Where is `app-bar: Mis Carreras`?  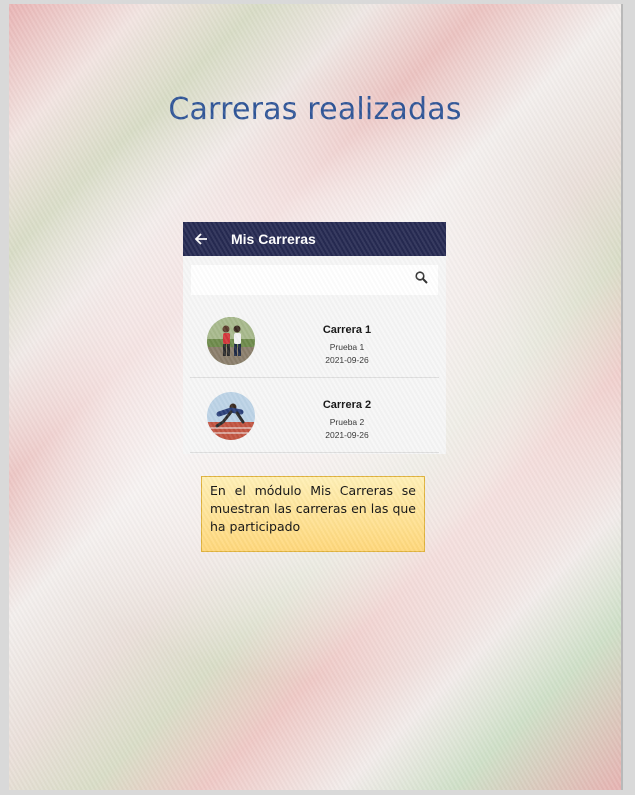 app-bar: Mis Carreras is located at coordinates (314, 239).